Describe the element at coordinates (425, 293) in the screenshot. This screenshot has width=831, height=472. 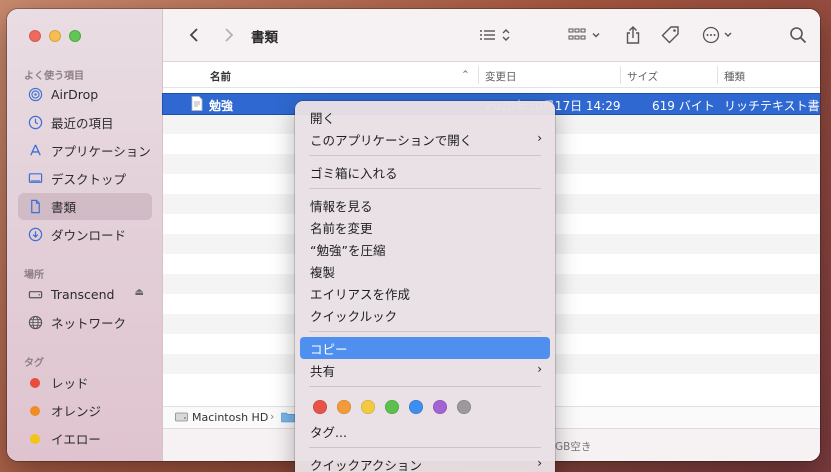
I see `menu-item-make-alias: エイリアスを作成` at that location.